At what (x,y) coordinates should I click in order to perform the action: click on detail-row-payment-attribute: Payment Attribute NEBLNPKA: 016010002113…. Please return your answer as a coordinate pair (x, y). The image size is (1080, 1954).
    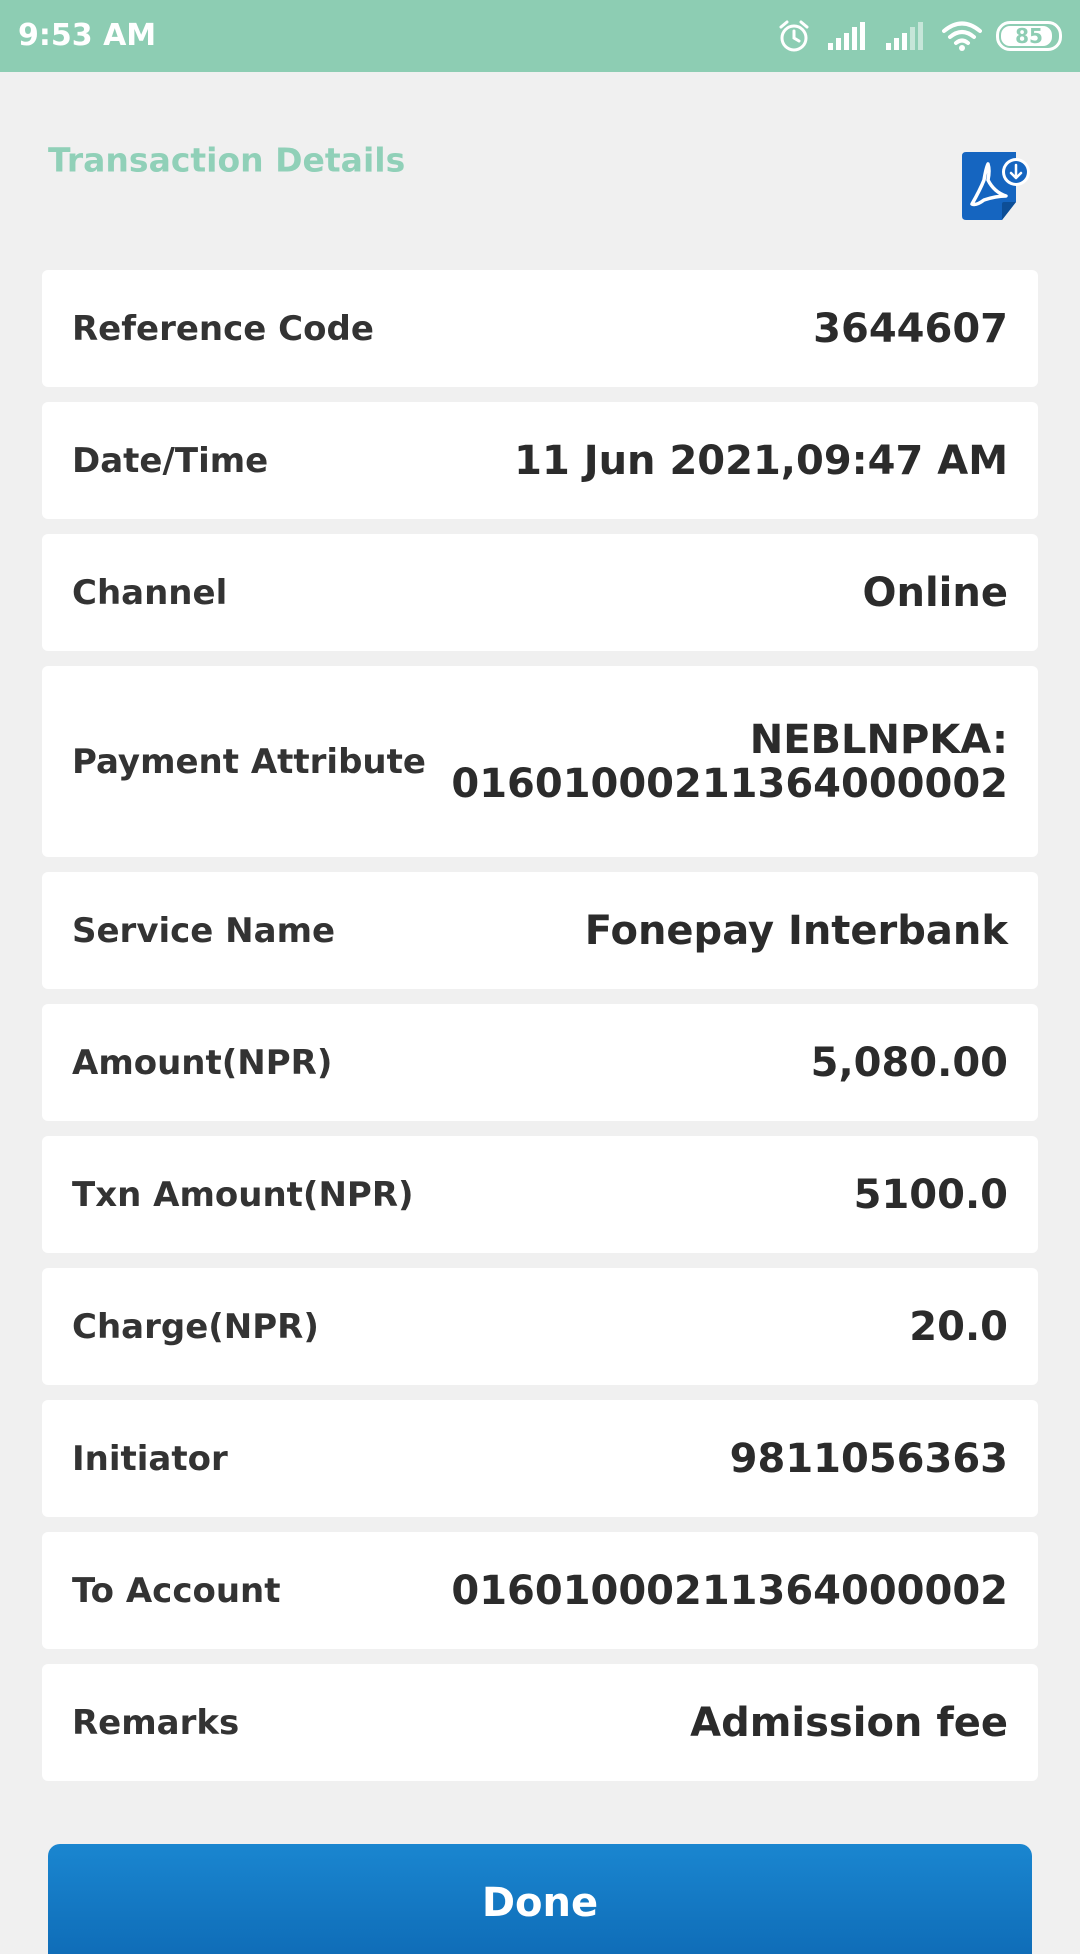
    Looking at the image, I should click on (540, 761).